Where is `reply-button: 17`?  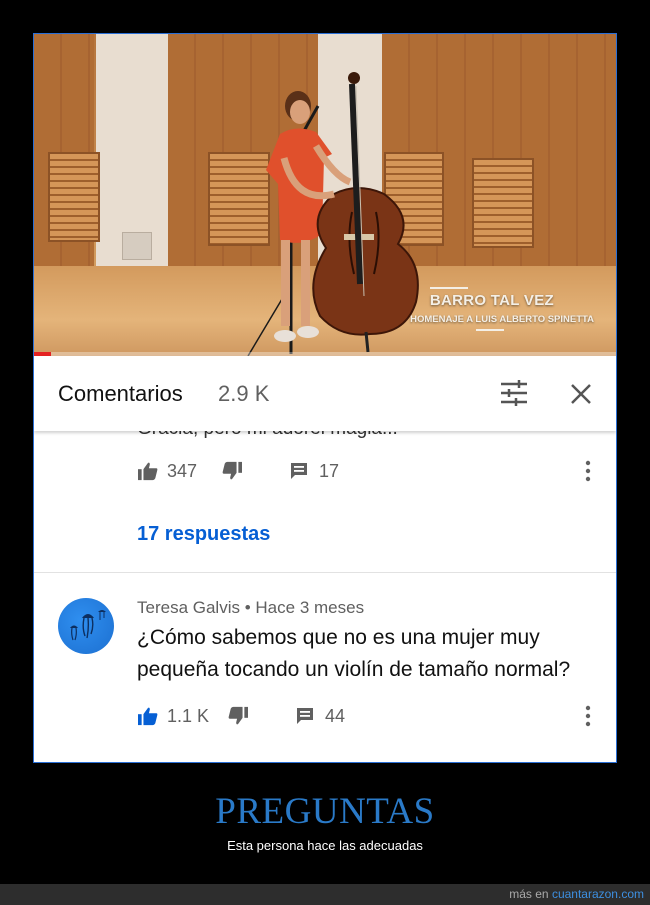 reply-button: 17 is located at coordinates (314, 471).